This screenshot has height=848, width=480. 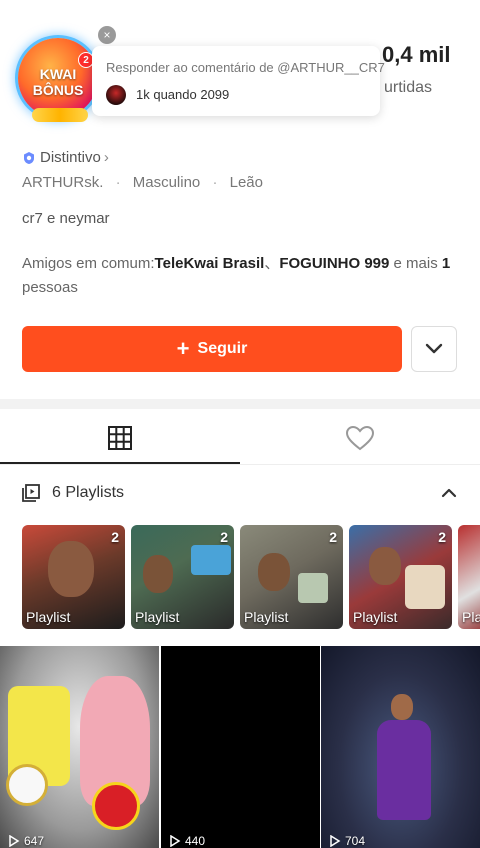 What do you see at coordinates (469, 577) in the screenshot?
I see `playlist-card: Pla` at bounding box center [469, 577].